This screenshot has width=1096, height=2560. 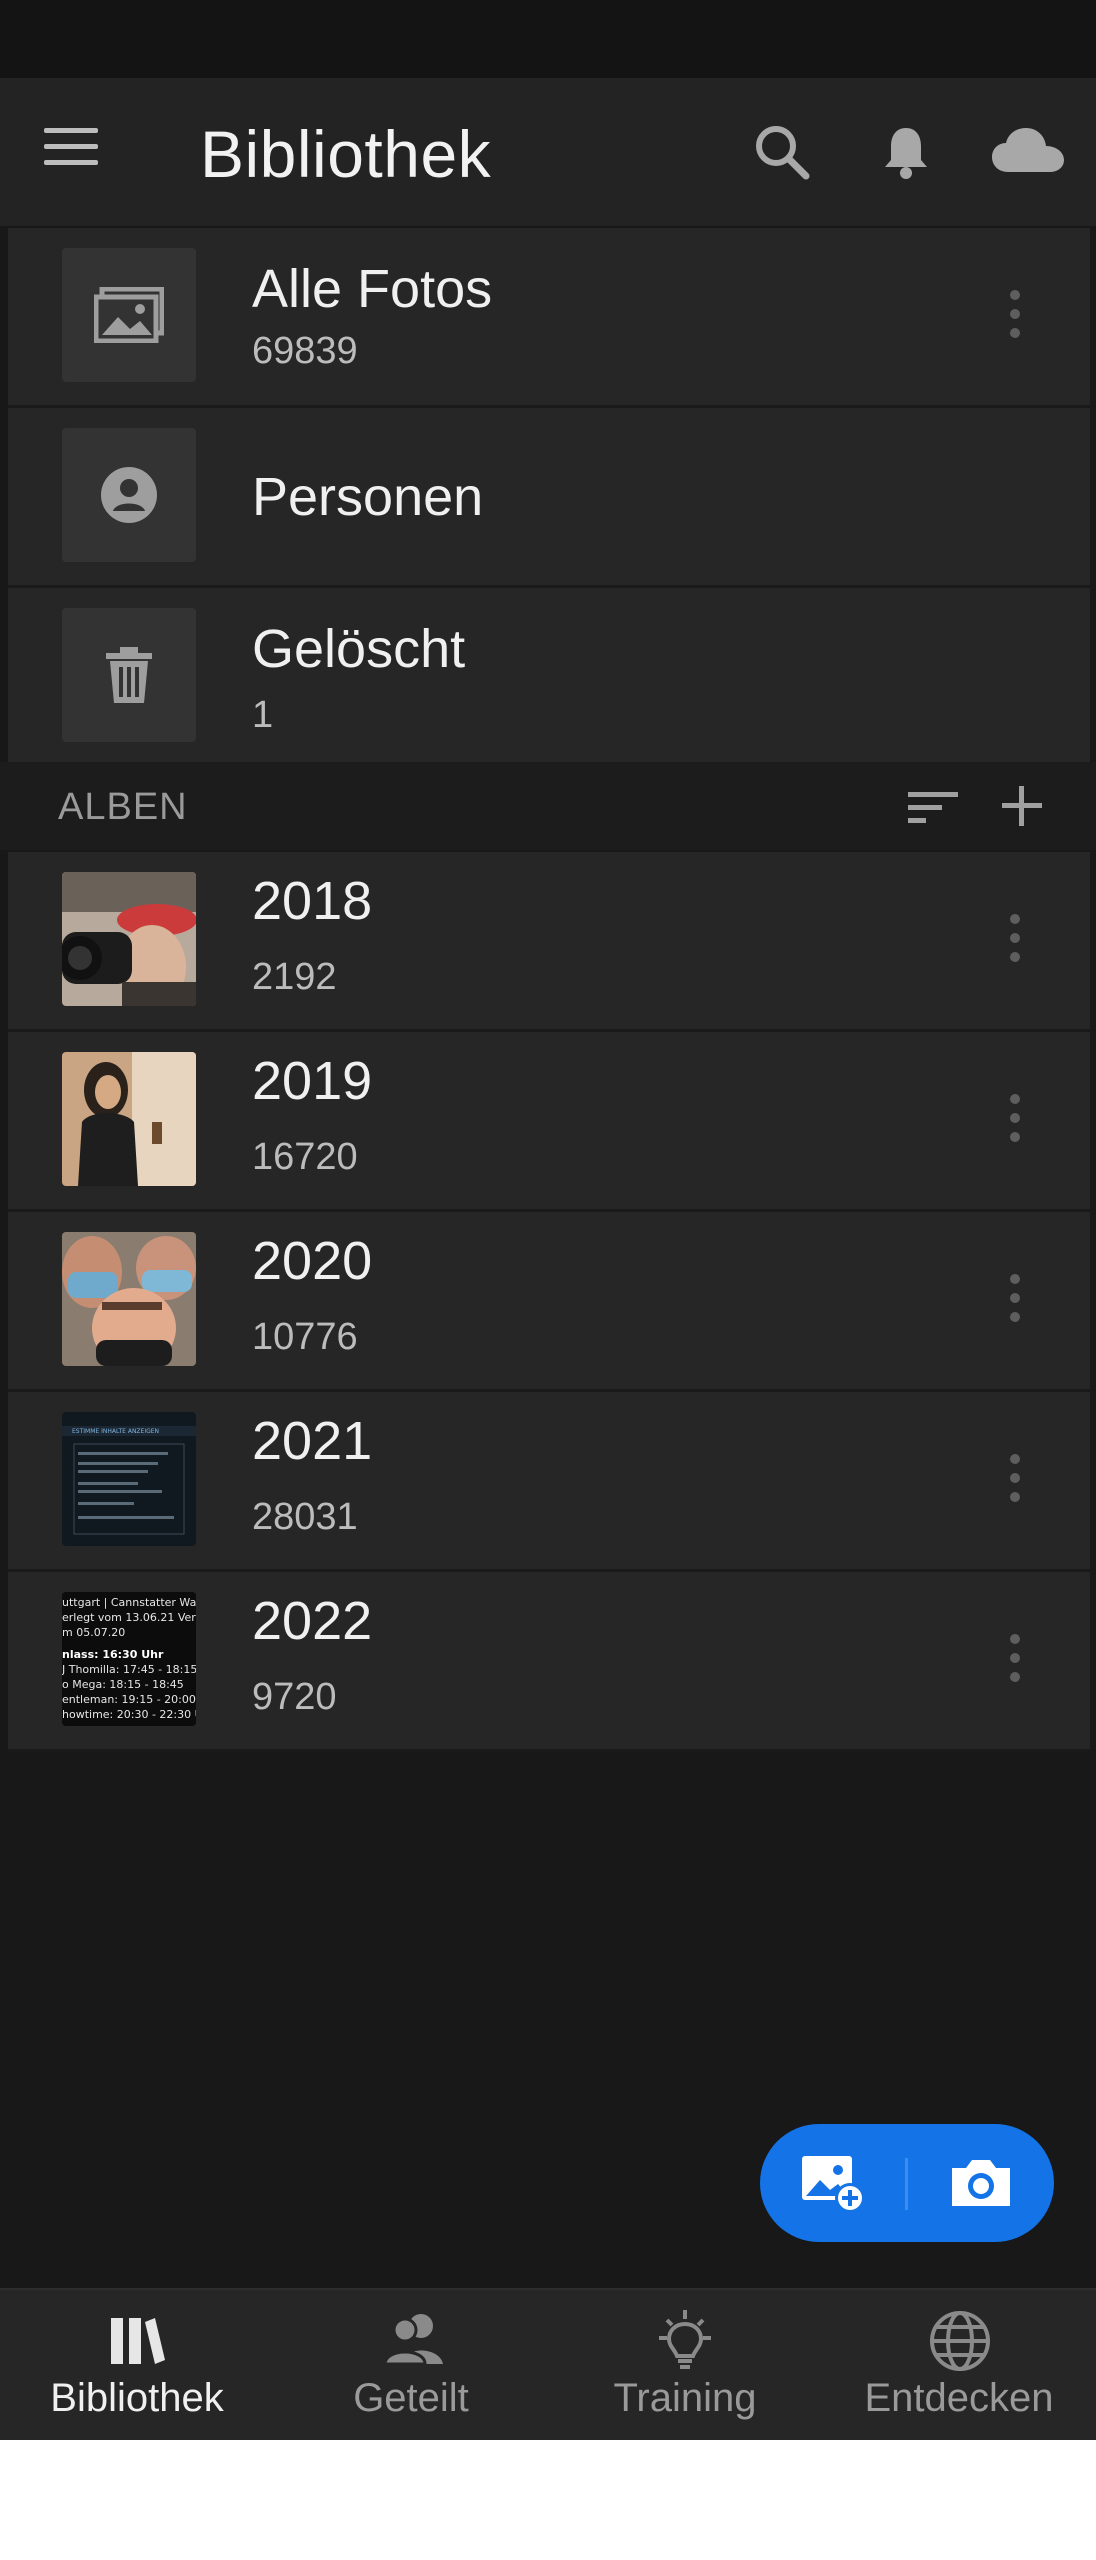 I want to click on library-item-label: Gelöscht, so click(x=359, y=649).